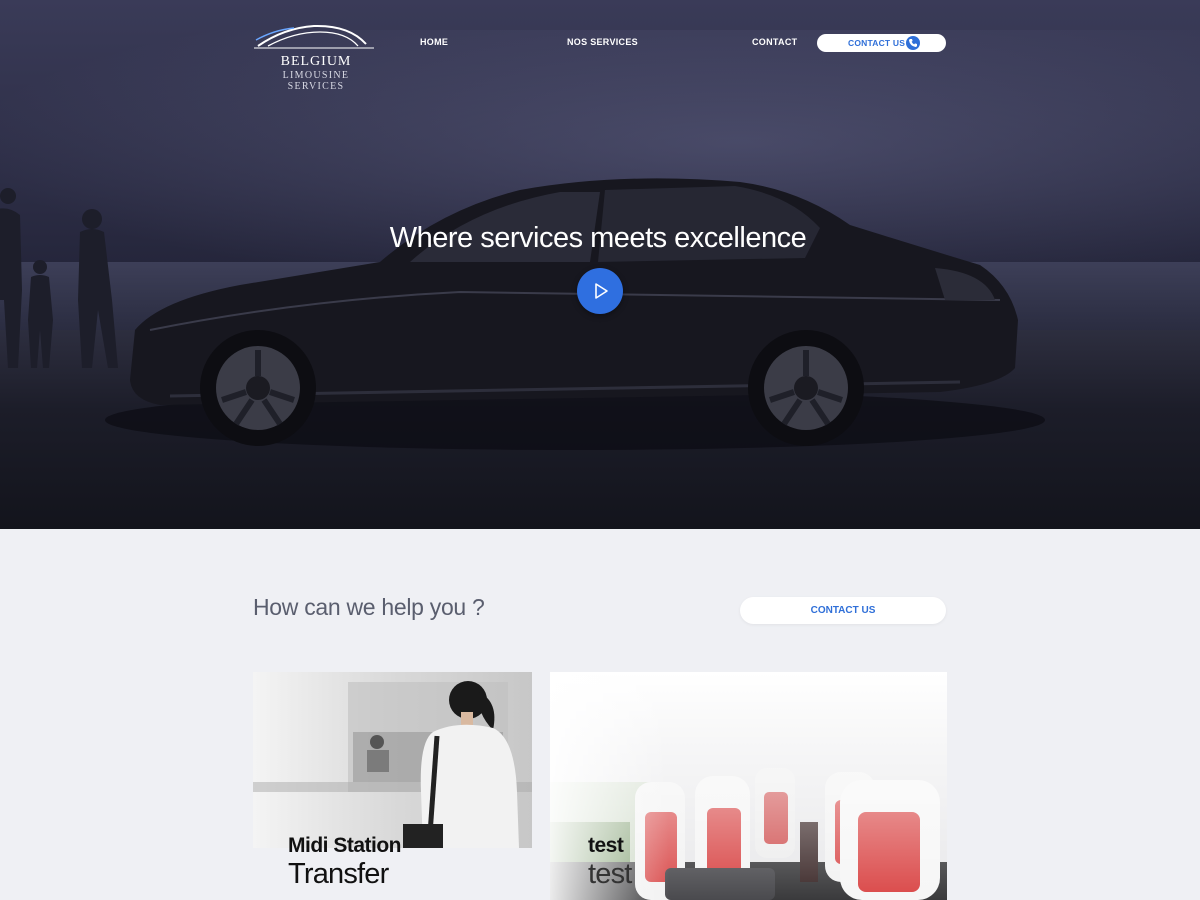  I want to click on card-title: test, so click(606, 845).